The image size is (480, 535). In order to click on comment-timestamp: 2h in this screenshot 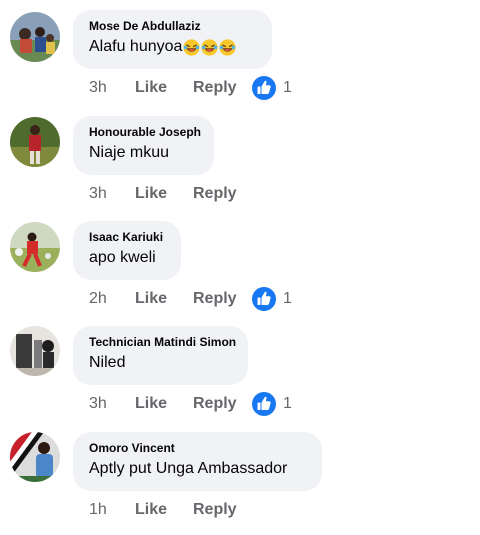, I will do `click(112, 299)`.